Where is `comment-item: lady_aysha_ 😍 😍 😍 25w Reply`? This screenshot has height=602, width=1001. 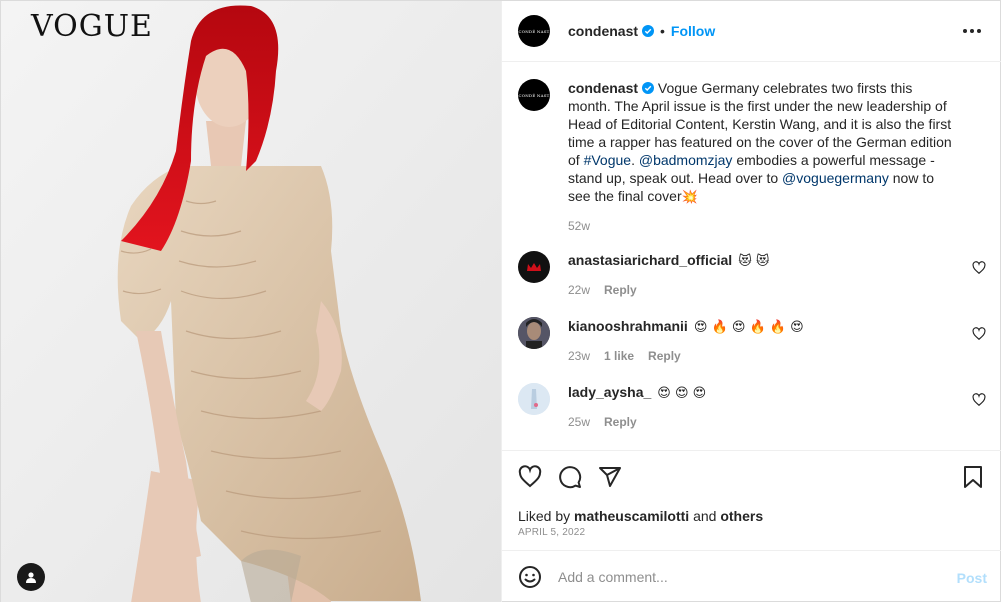 comment-item: lady_aysha_ 😍 😍 😍 25w Reply is located at coordinates (753, 407).